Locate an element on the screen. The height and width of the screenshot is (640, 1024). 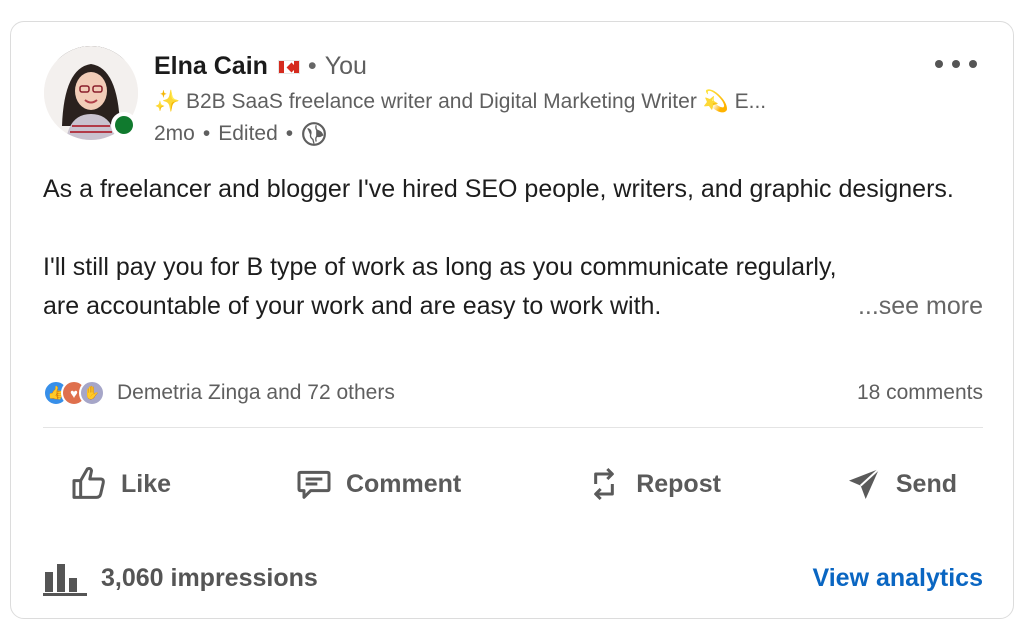
reactions-summary: 👍 ♥ ✋ Demetria Zinga and 72 others is located at coordinates (219, 393).